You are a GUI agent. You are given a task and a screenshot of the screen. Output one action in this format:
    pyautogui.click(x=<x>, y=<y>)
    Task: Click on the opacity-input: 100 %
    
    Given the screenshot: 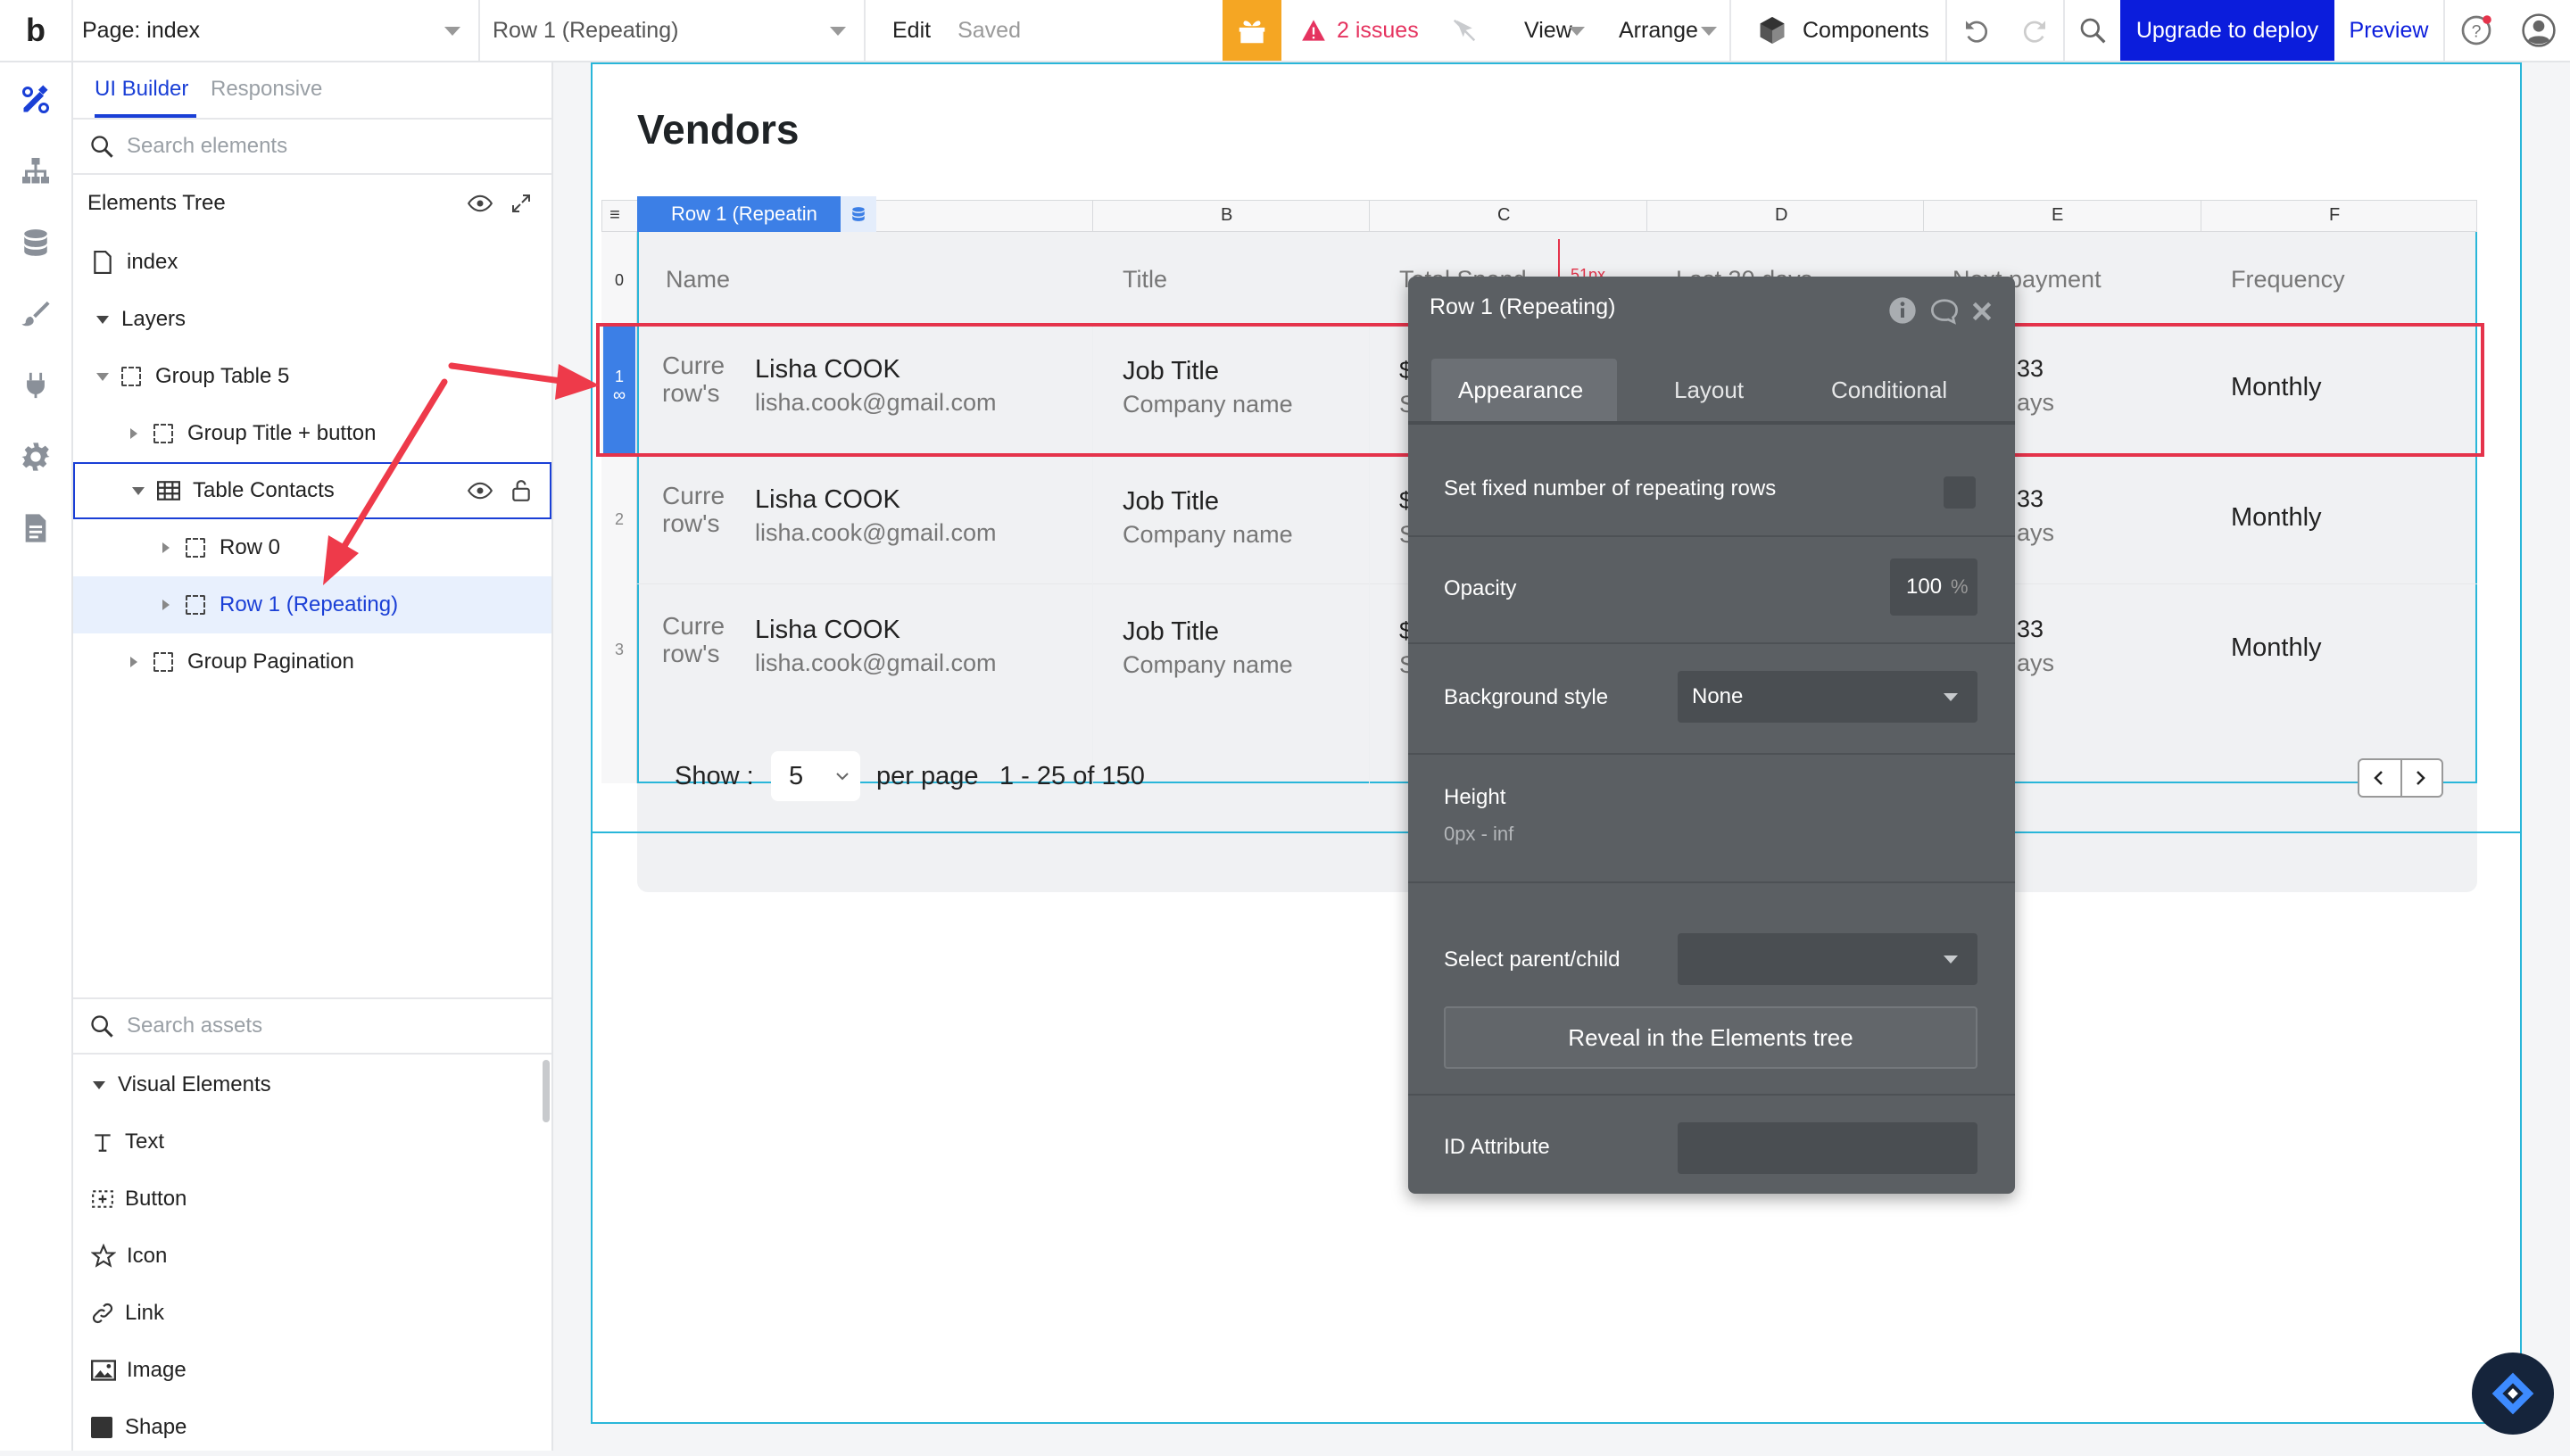 What is the action you would take?
    pyautogui.click(x=1934, y=587)
    